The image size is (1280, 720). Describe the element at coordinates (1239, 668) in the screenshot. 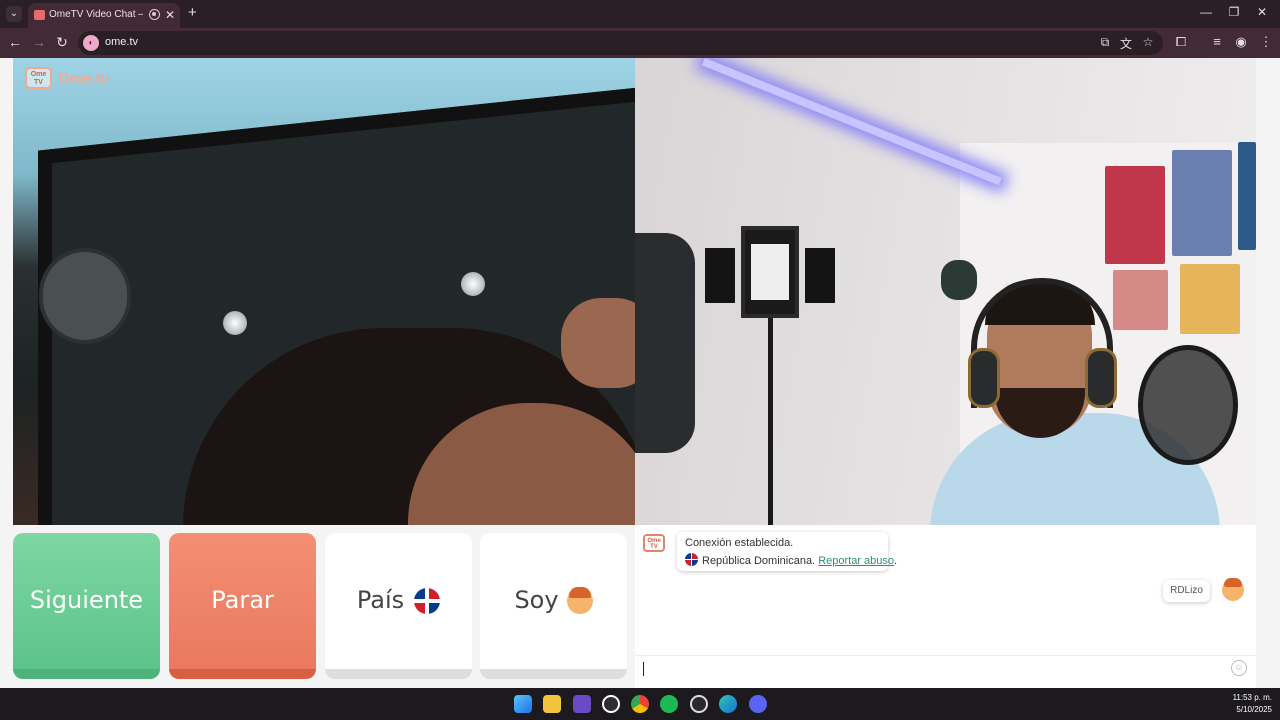

I see `emoji-icon: ☺` at that location.